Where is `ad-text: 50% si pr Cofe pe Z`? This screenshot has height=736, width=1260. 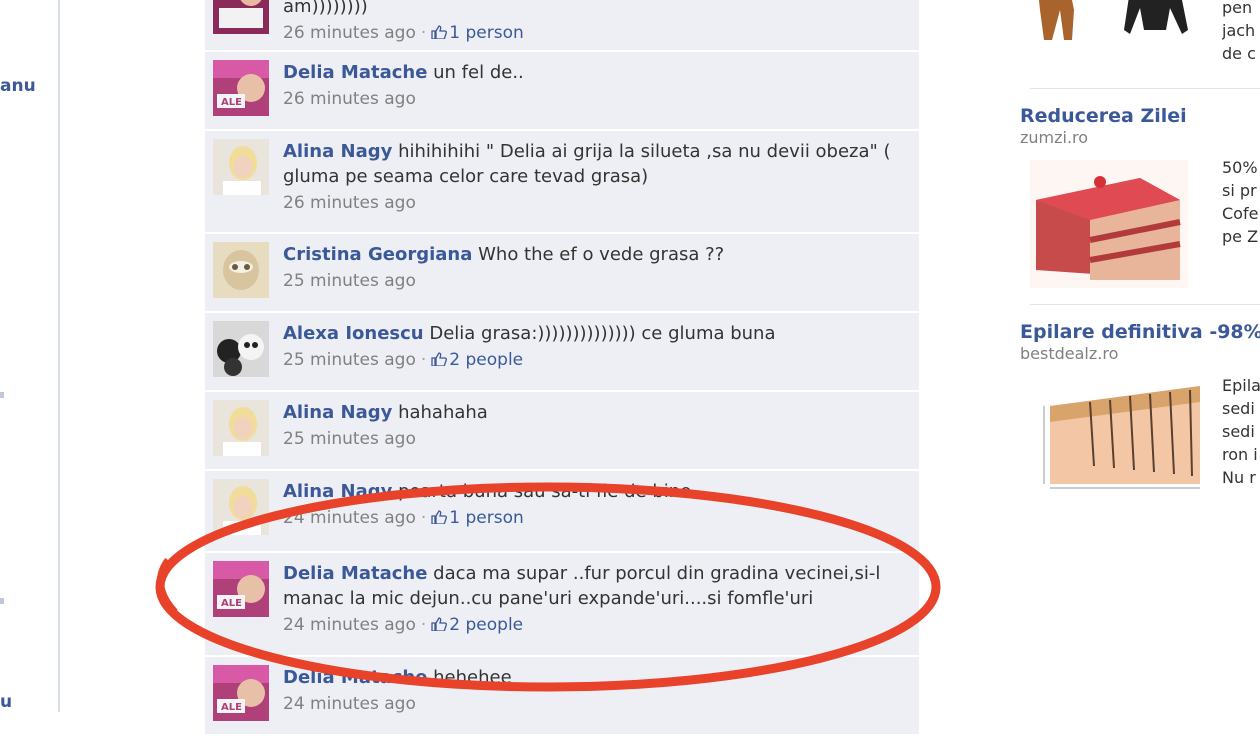 ad-text: 50% si pr Cofe pe Z is located at coordinates (1240, 202).